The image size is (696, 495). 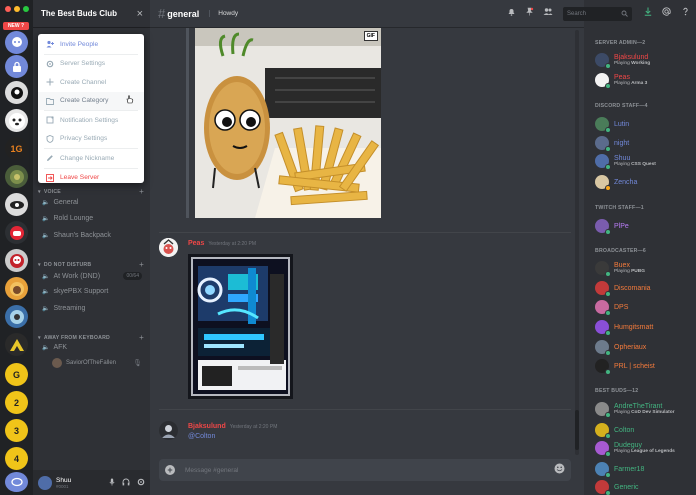 I want to click on member-discomania: Discomania, so click(x=623, y=289).